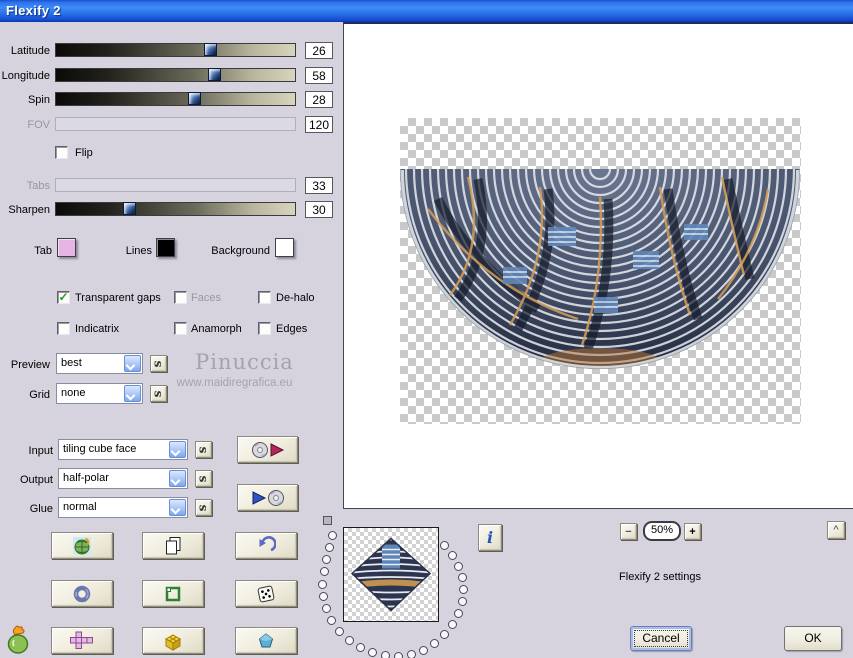 The height and width of the screenshot is (658, 853). Describe the element at coordinates (210, 49) in the screenshot. I see `latitude-slider-thumb` at that location.